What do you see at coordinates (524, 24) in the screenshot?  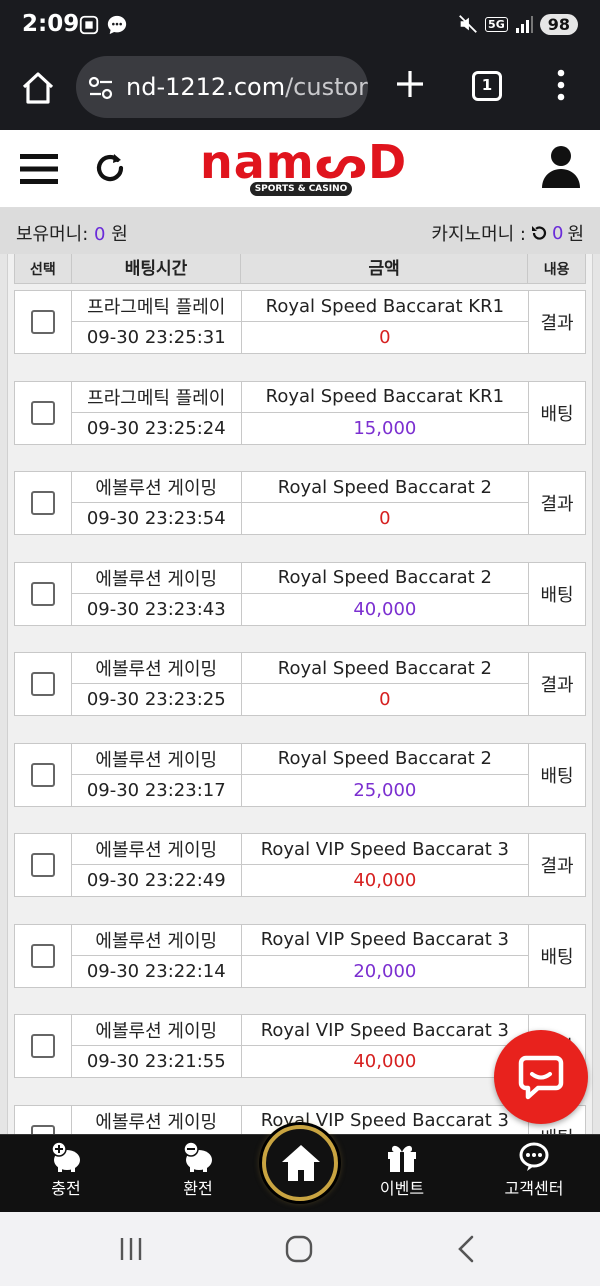 I see `signal-icon` at bounding box center [524, 24].